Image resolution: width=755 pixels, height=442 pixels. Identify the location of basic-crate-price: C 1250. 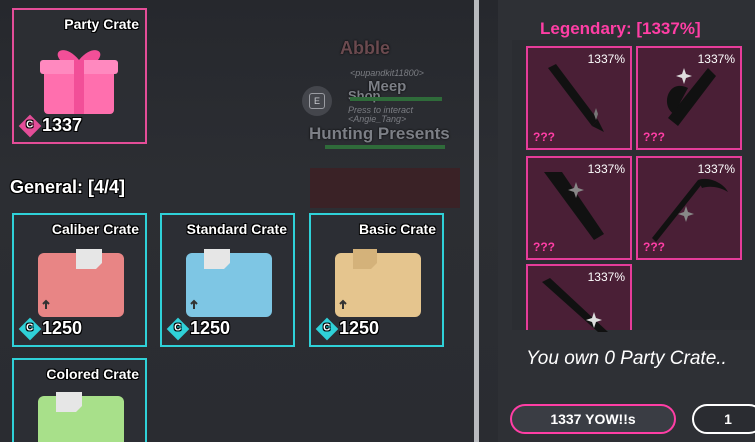
(347, 328).